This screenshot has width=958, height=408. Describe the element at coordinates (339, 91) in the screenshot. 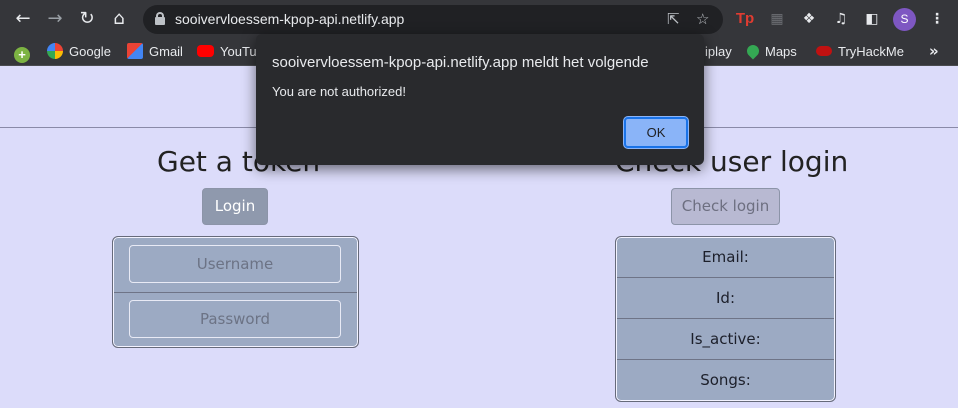

I see `dialog-message: You are not authorized!` at that location.